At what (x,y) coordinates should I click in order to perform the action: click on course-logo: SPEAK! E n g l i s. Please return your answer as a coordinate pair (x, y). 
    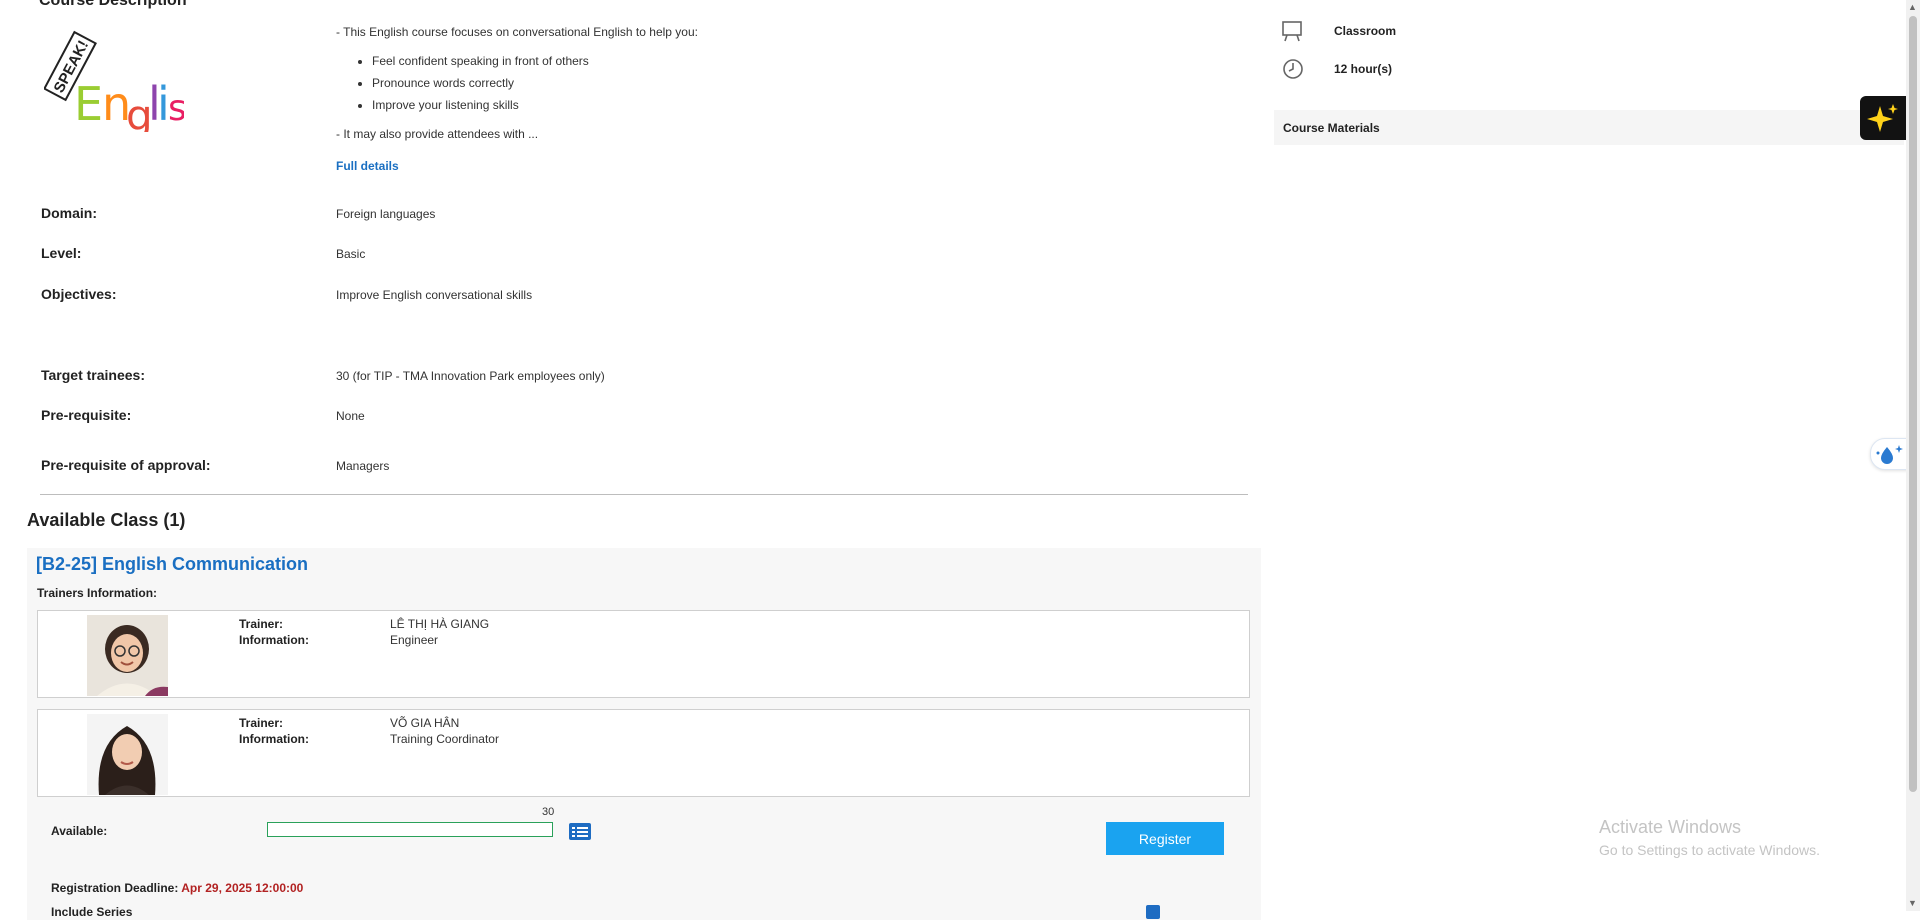
    Looking at the image, I should click on (115, 81).